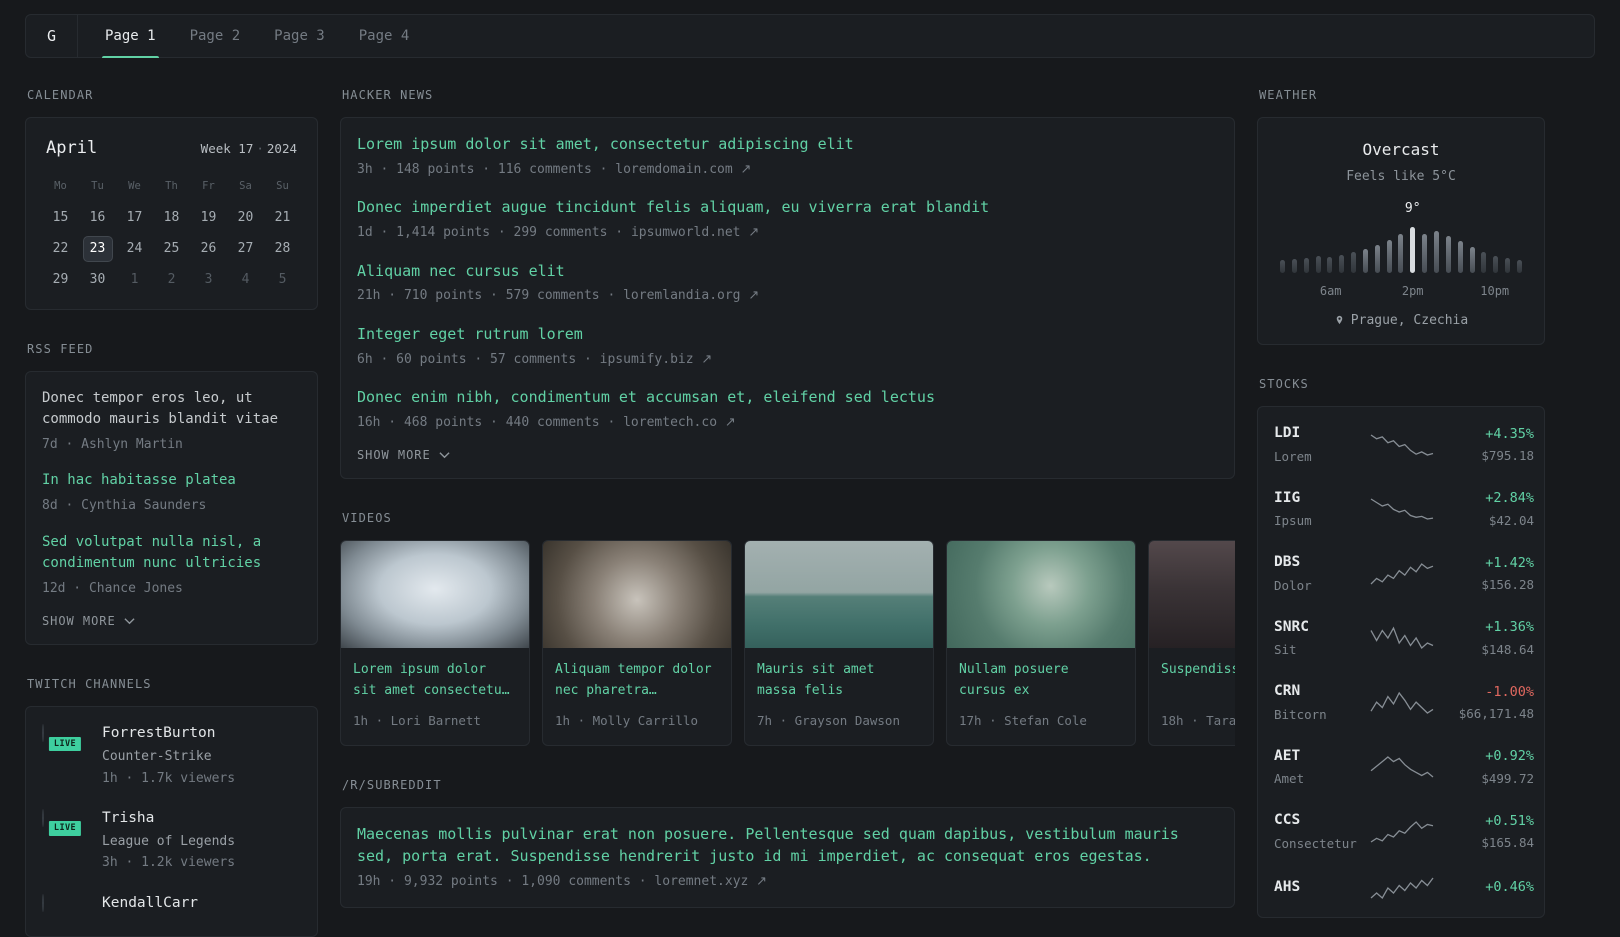 This screenshot has width=1620, height=937. What do you see at coordinates (1293, 456) in the screenshot?
I see `stock-name: Lorem` at bounding box center [1293, 456].